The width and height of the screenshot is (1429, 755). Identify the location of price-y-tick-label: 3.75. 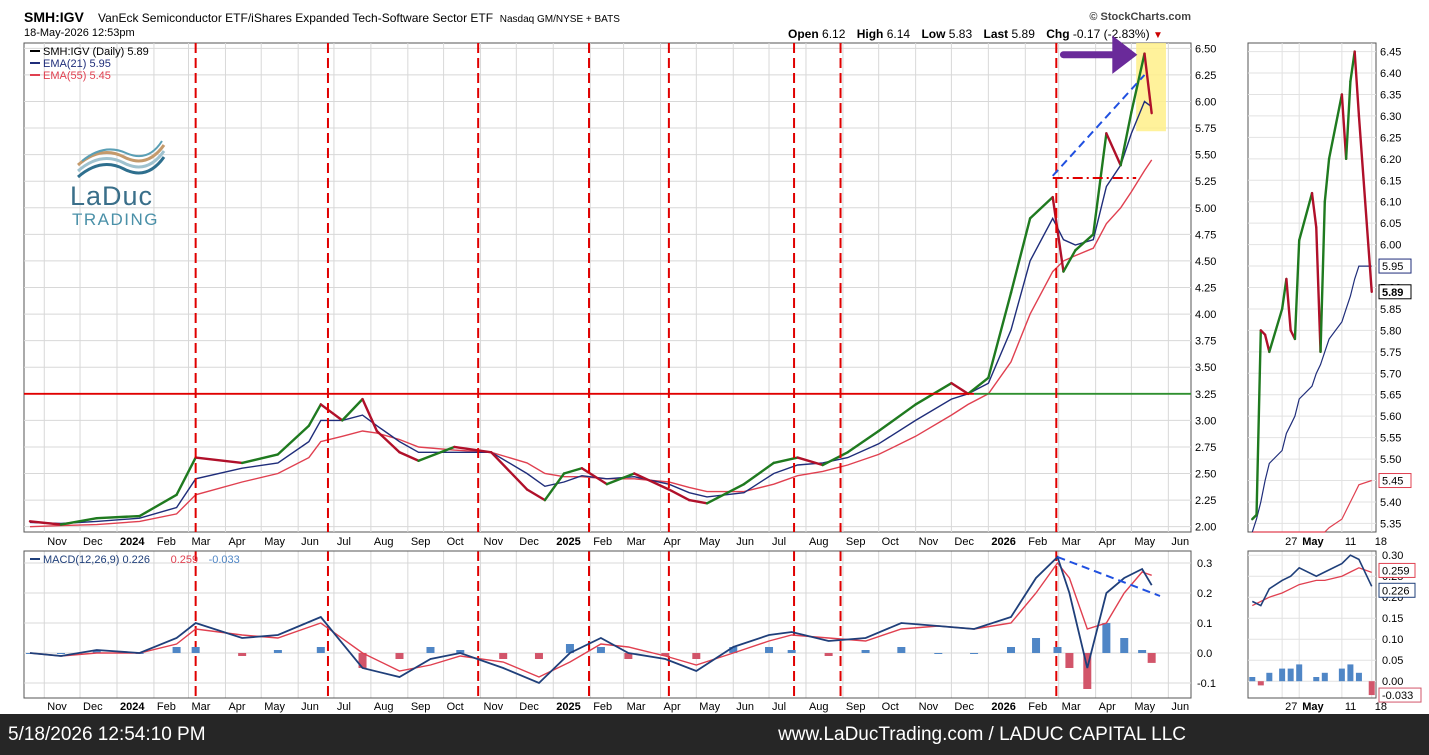
(1205, 342).